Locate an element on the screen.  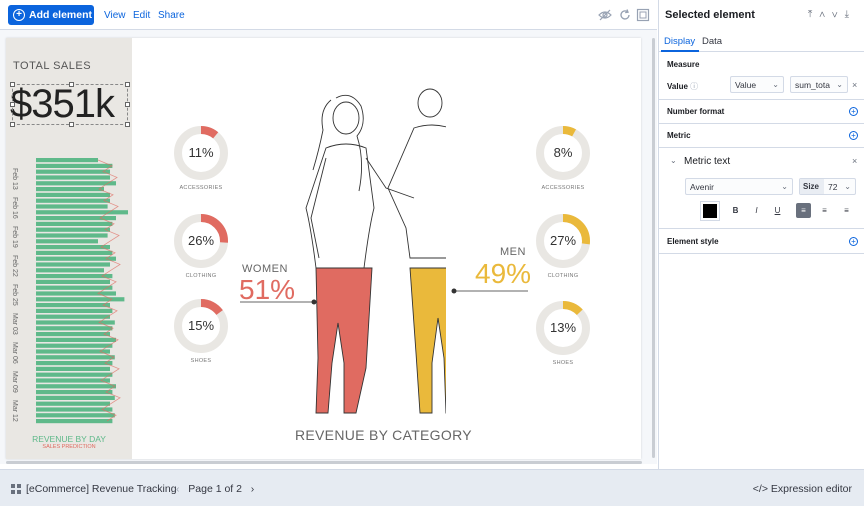
field-select: sum_tota ⌄ is located at coordinates (819, 84).